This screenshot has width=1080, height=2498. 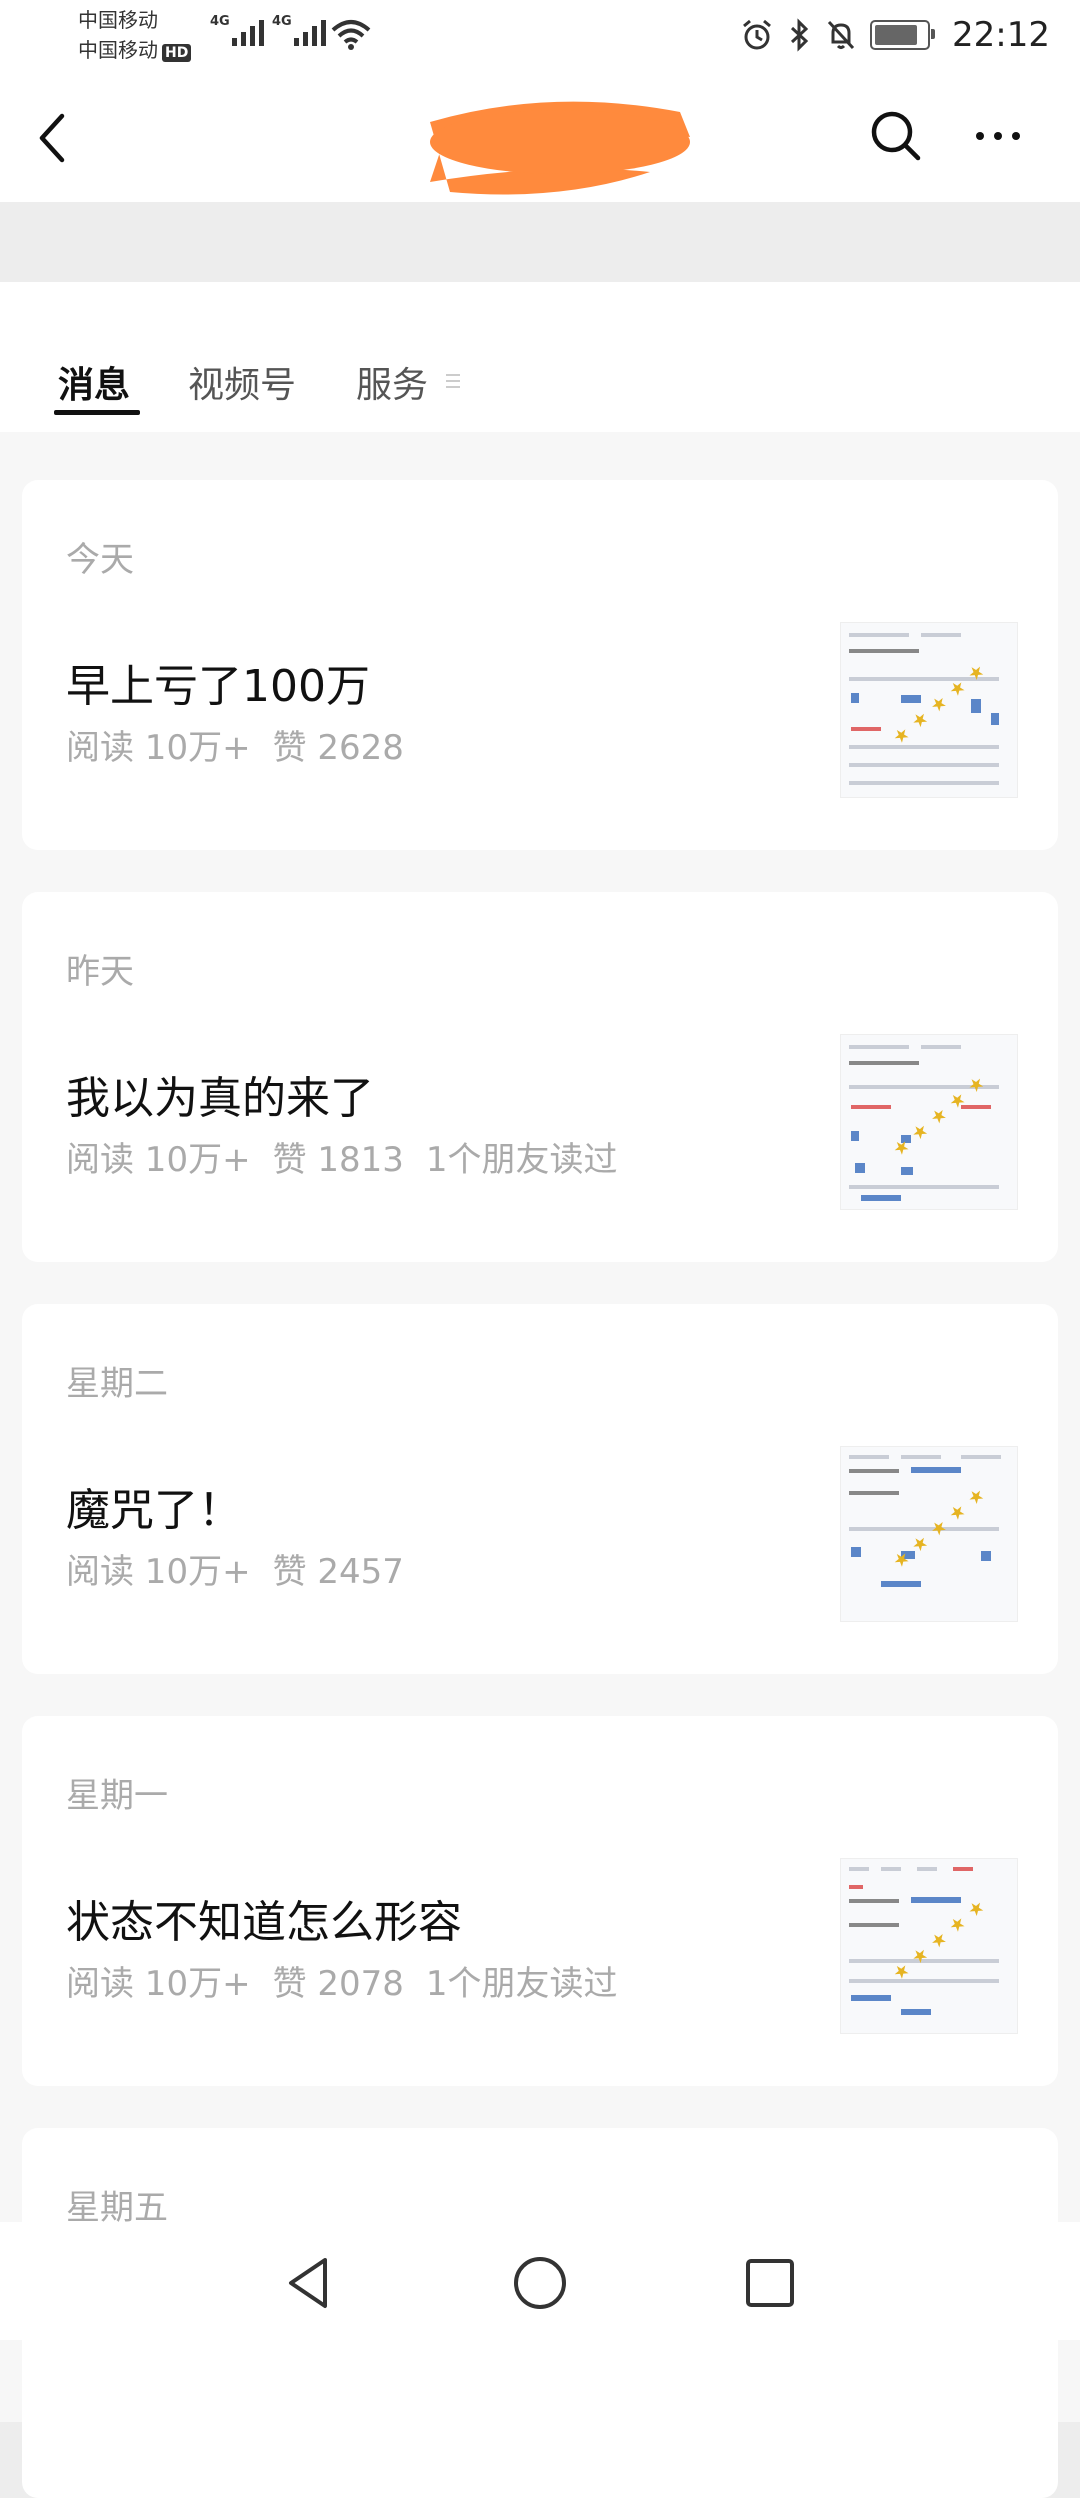 I want to click on active-tab-indicator, so click(x=97, y=412).